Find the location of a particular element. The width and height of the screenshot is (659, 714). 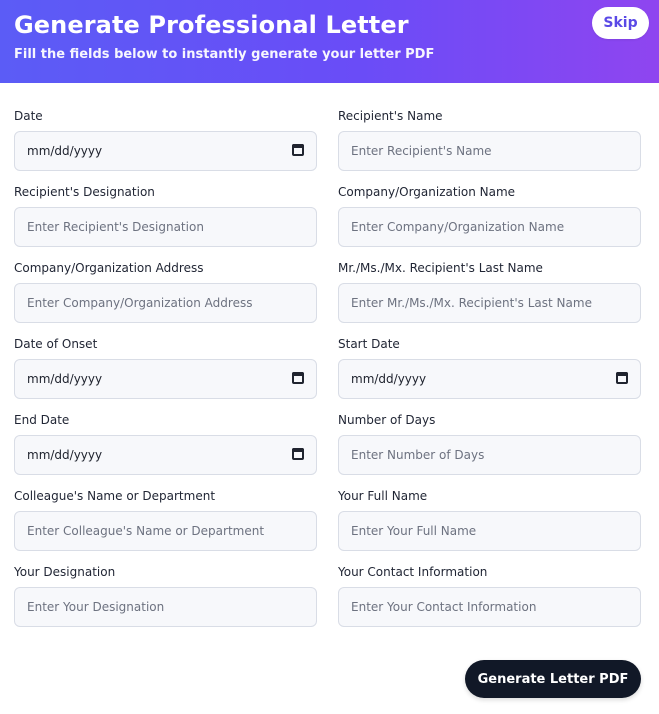

field-your-contact-information: Your Contact Information is located at coordinates (489, 596).